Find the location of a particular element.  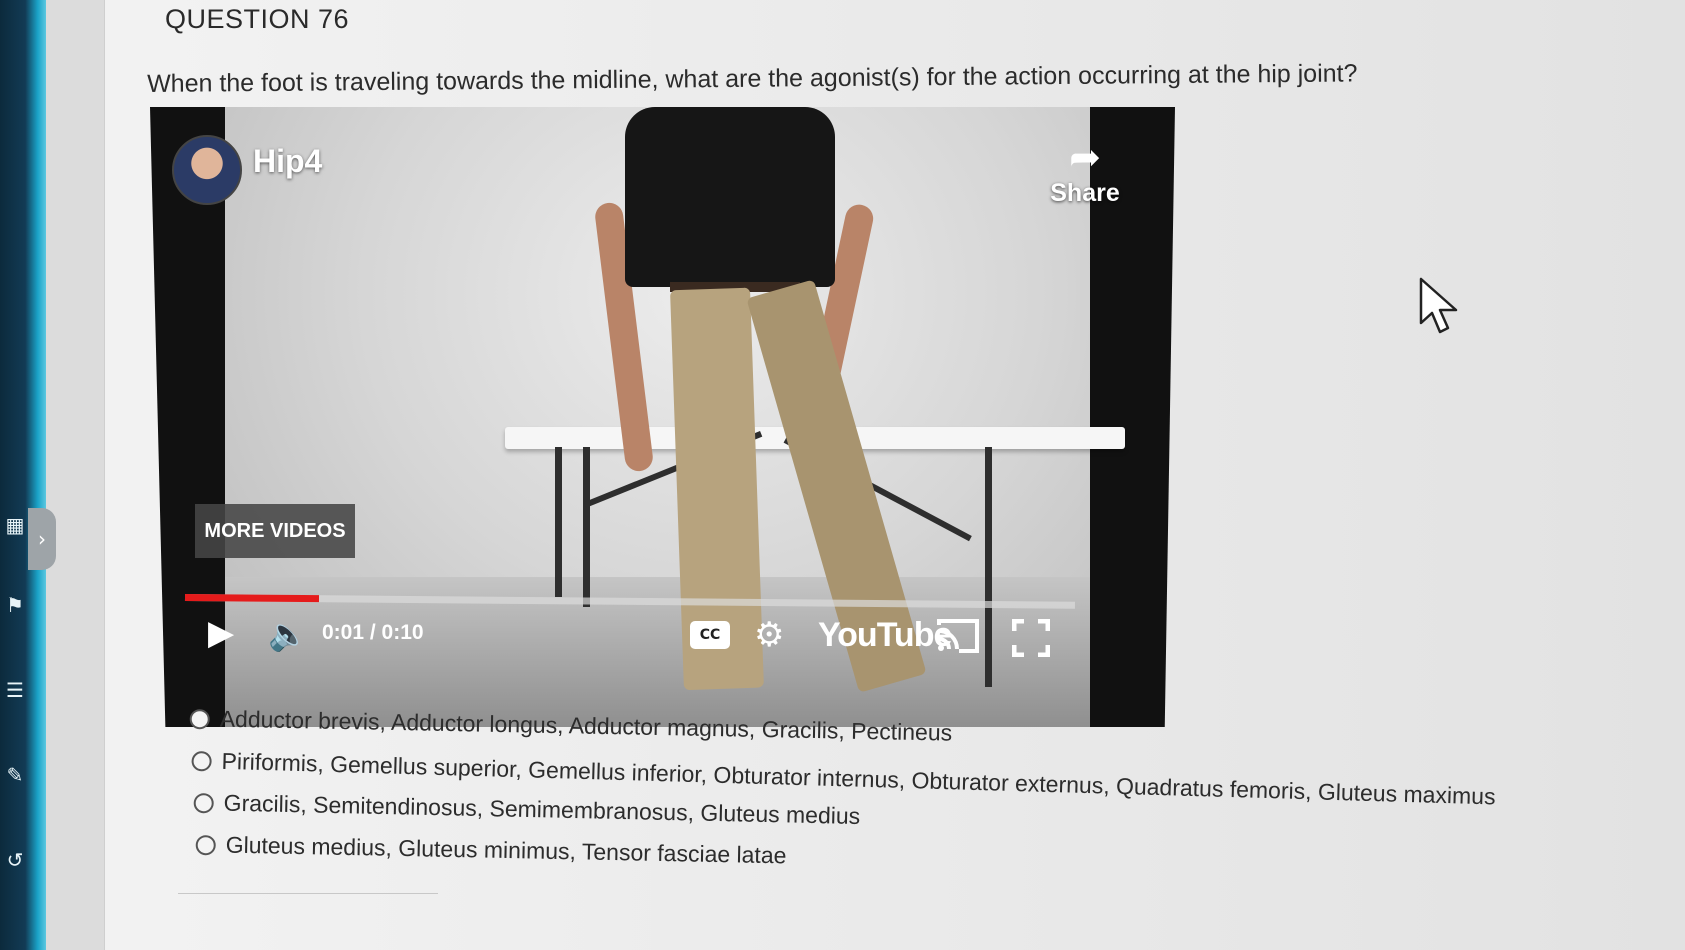

sidebar-toggle-button: › is located at coordinates (42, 539).